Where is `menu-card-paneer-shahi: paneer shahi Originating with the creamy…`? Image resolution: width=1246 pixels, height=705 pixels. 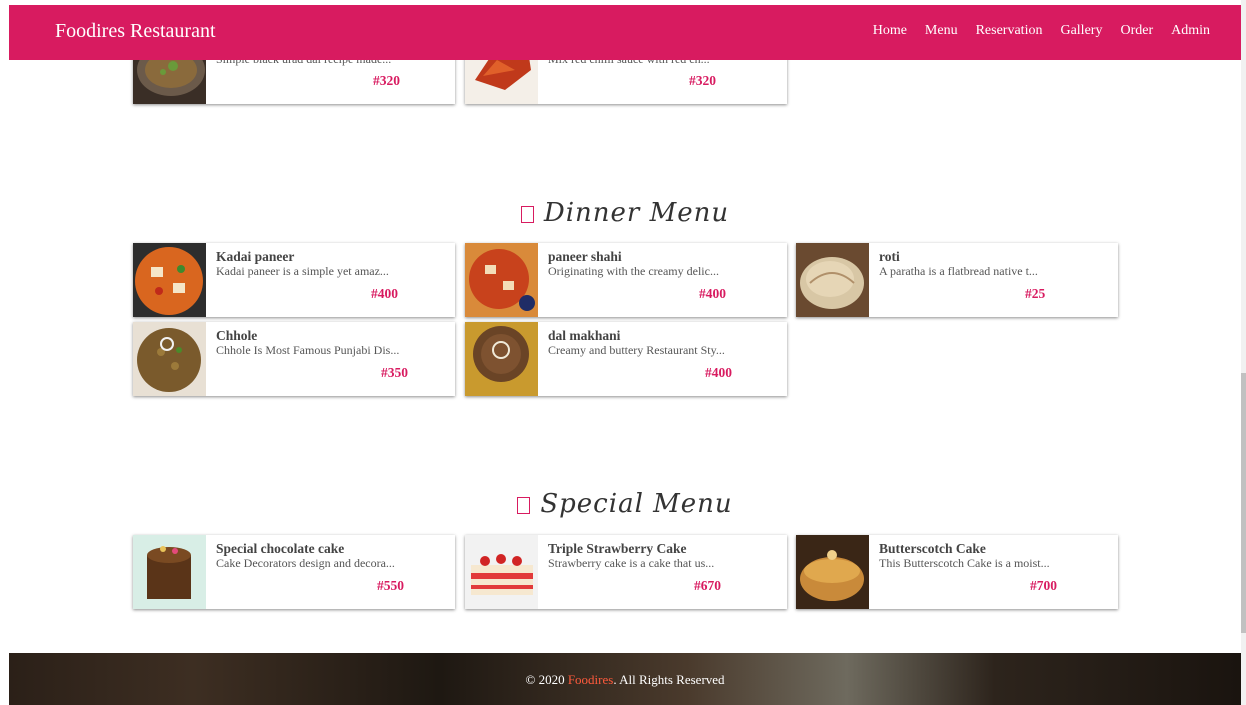
menu-card-paneer-shahi: paneer shahi Originating with the creamy… is located at coordinates (626, 280).